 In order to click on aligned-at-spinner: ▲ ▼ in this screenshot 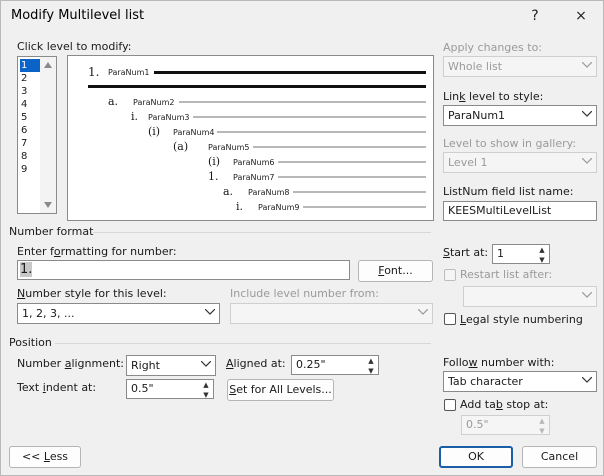, I will do `click(371, 365)`.